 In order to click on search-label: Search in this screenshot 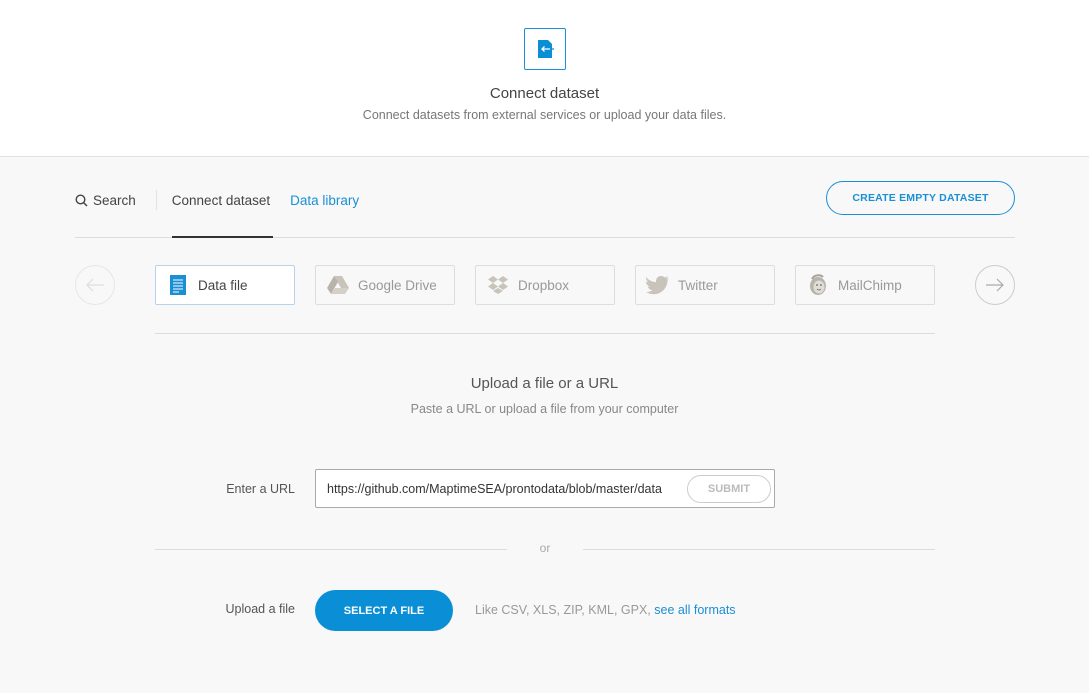, I will do `click(114, 200)`.